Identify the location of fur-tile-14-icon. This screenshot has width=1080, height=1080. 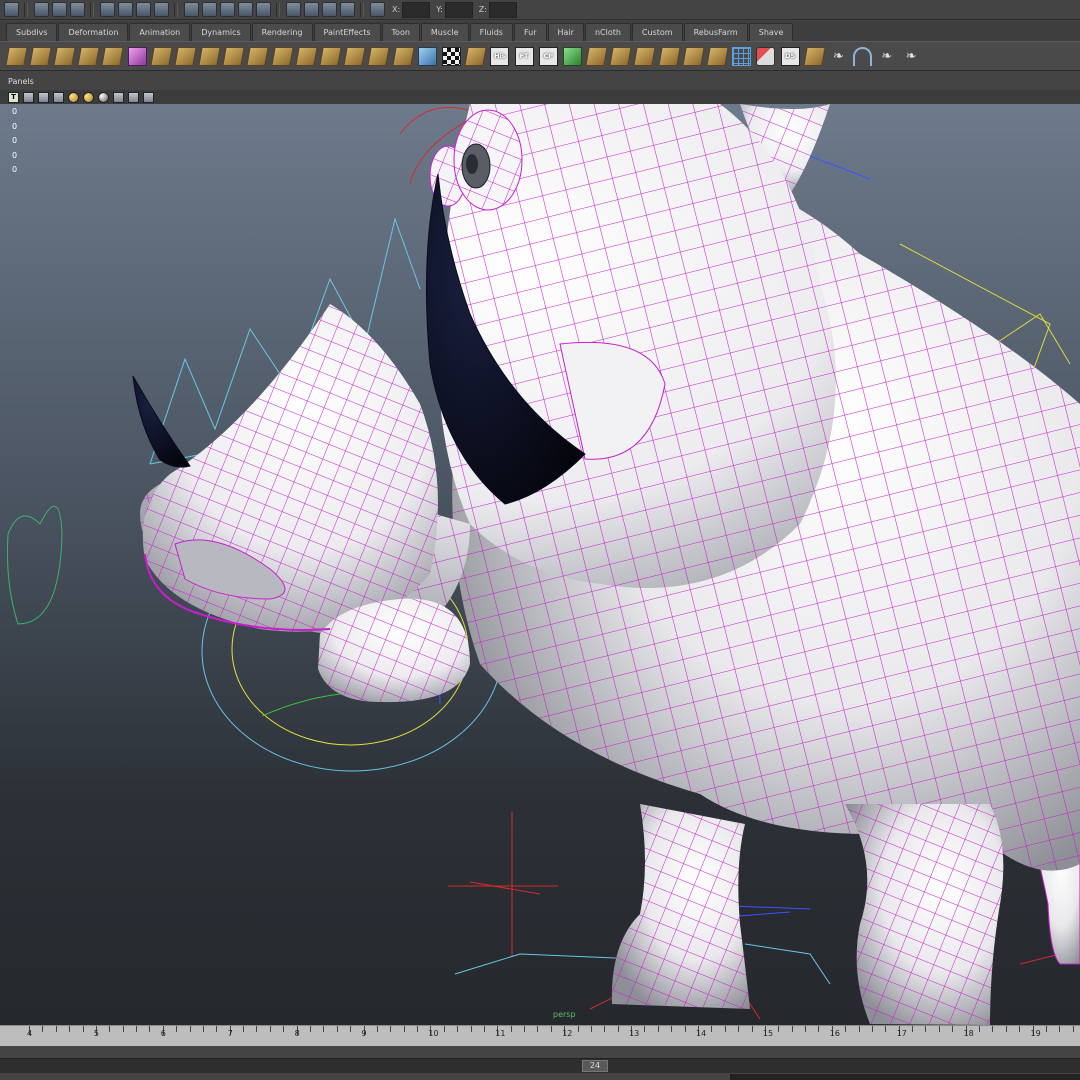
(596, 56).